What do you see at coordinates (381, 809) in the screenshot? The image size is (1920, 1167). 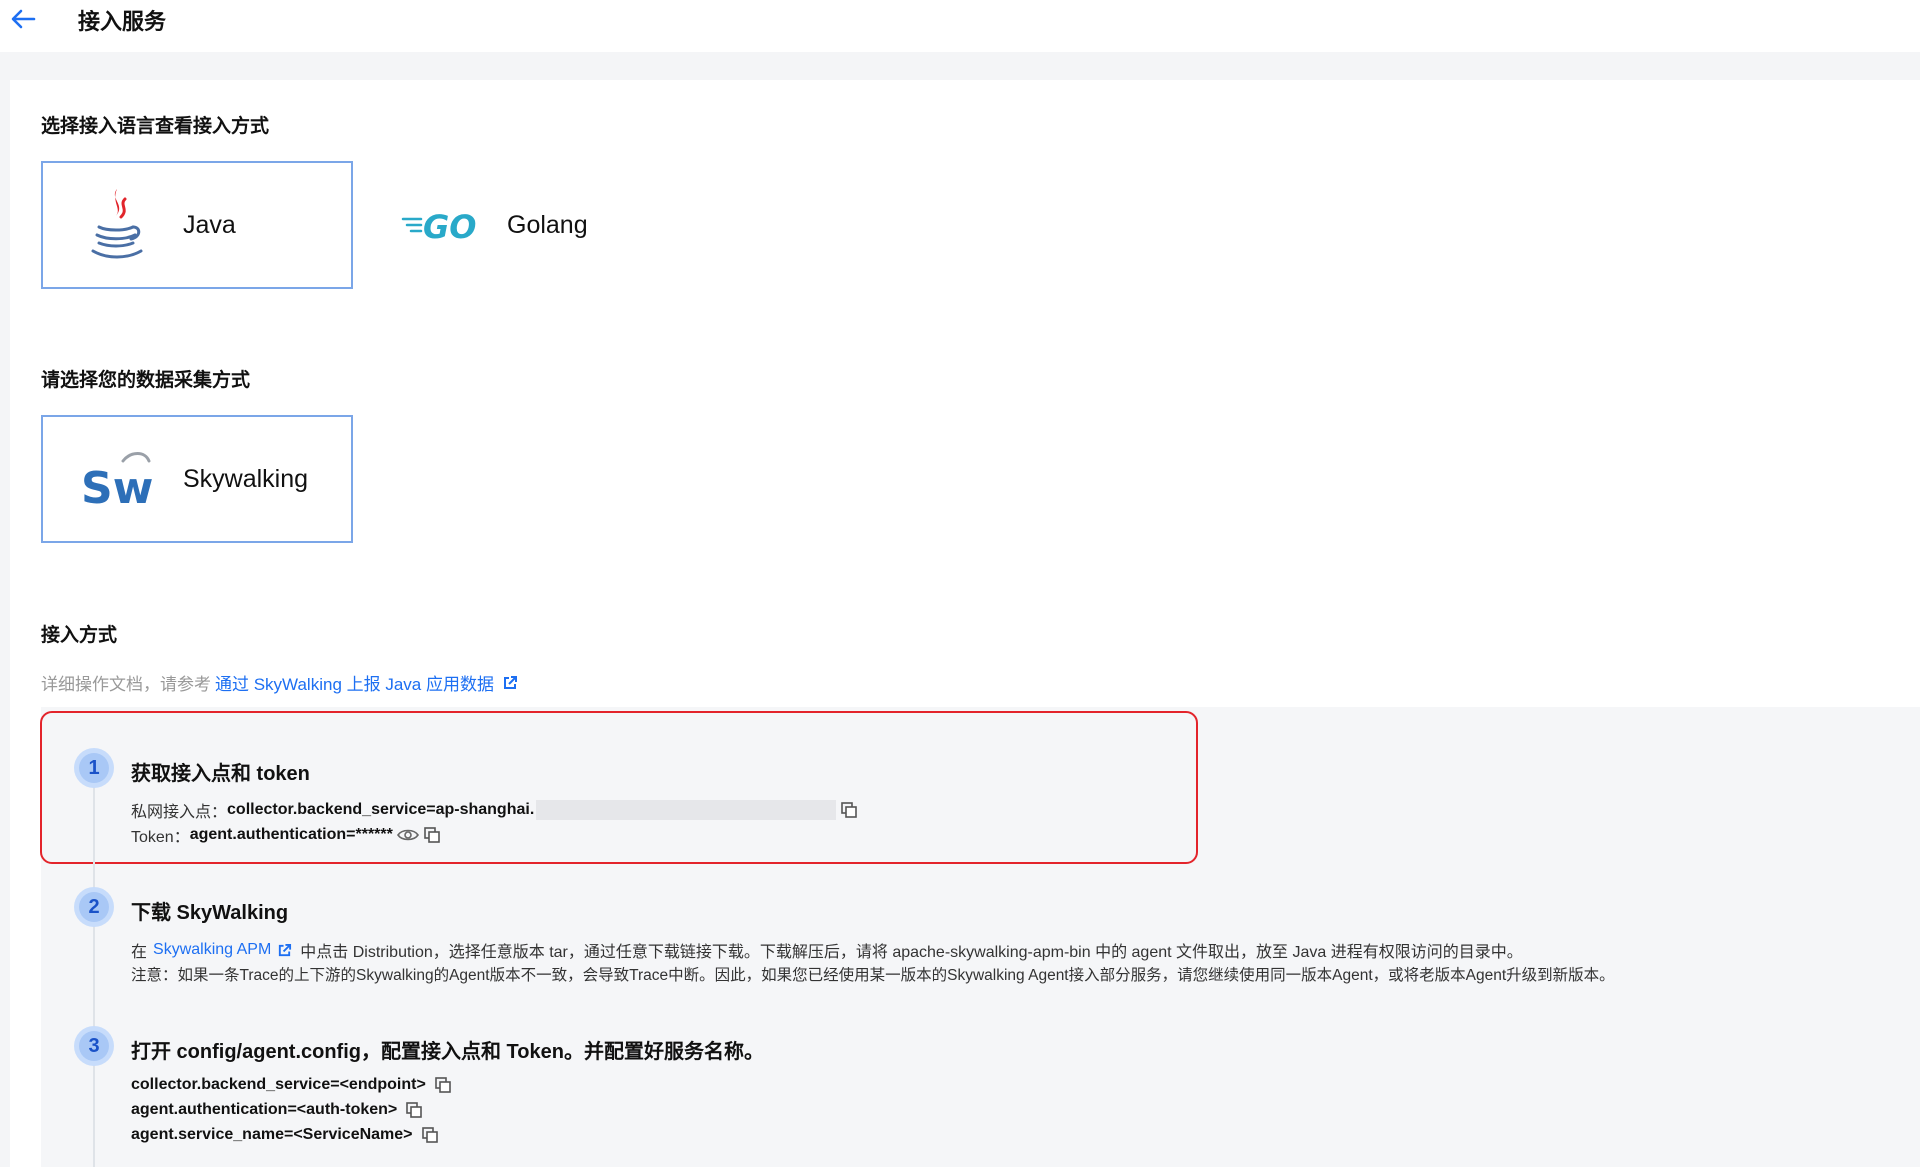 I see `endpoint-value: collector.backend_service=ap-shanghai.` at bounding box center [381, 809].